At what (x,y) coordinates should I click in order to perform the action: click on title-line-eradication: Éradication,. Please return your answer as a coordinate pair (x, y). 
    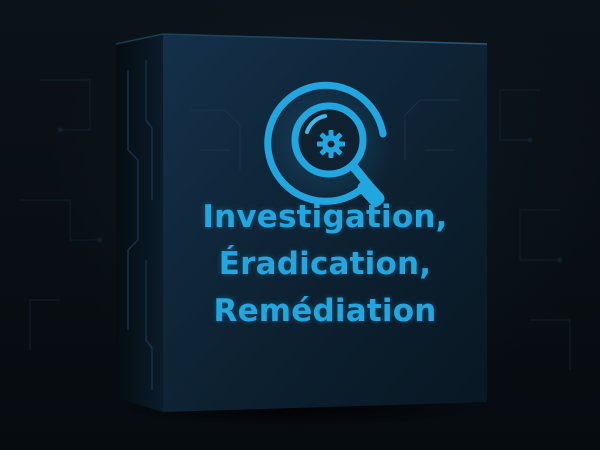
    Looking at the image, I should click on (325, 264).